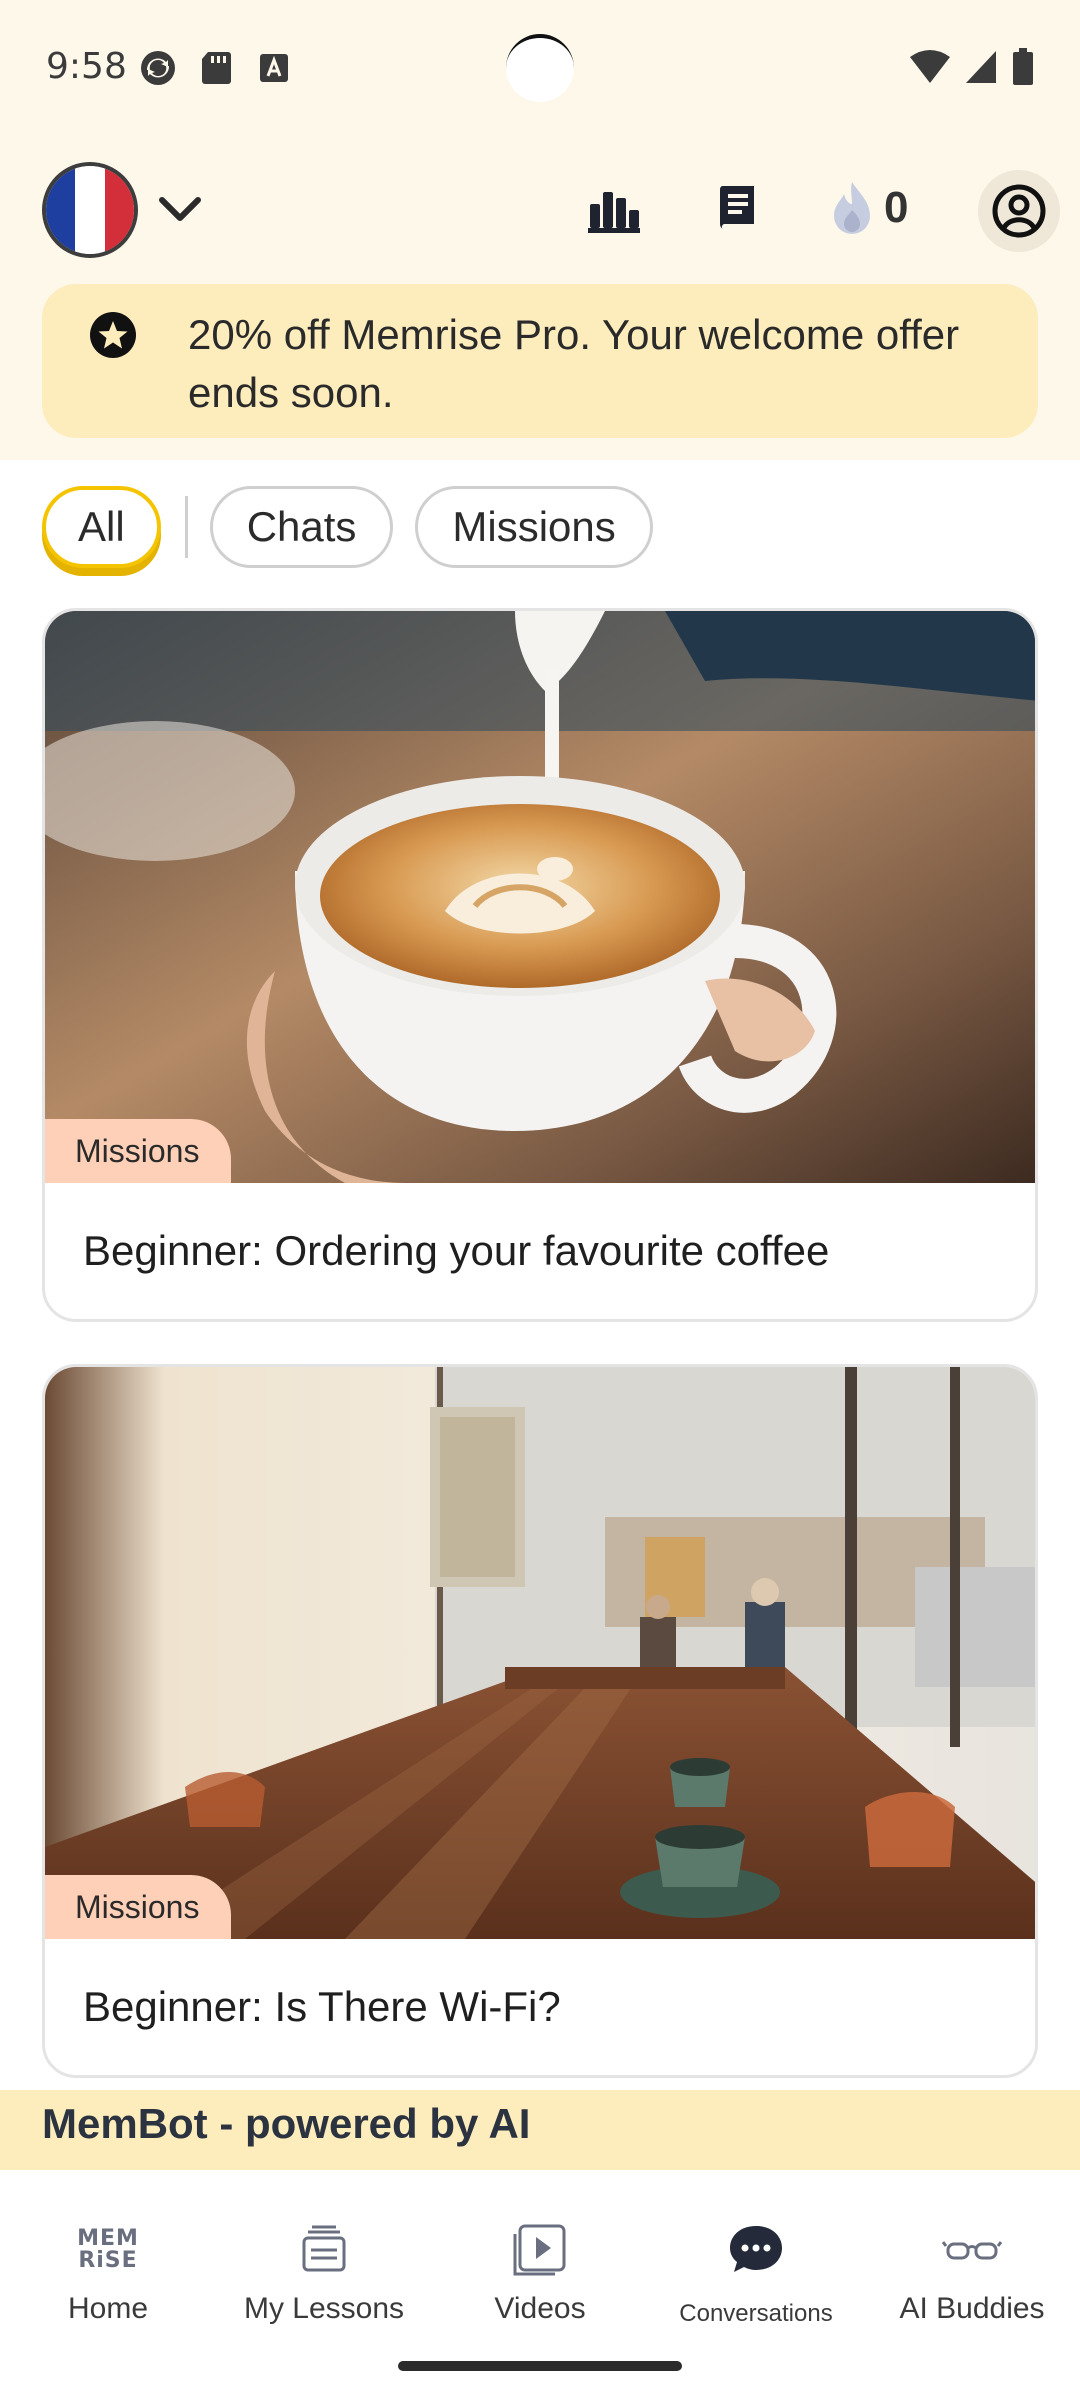 This screenshot has height=2400, width=1080. What do you see at coordinates (108, 2308) in the screenshot?
I see `nav-label: Home` at bounding box center [108, 2308].